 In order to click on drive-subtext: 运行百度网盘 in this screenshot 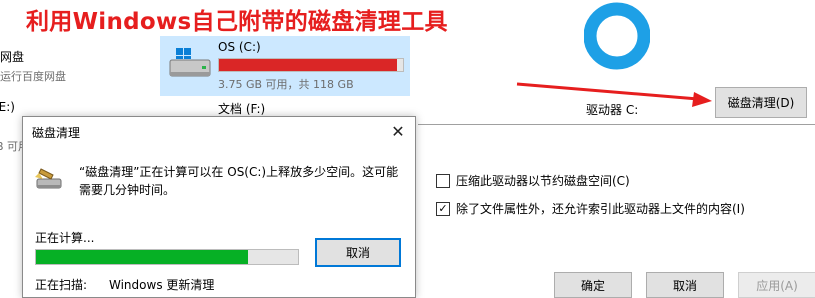, I will do `click(33, 76)`.